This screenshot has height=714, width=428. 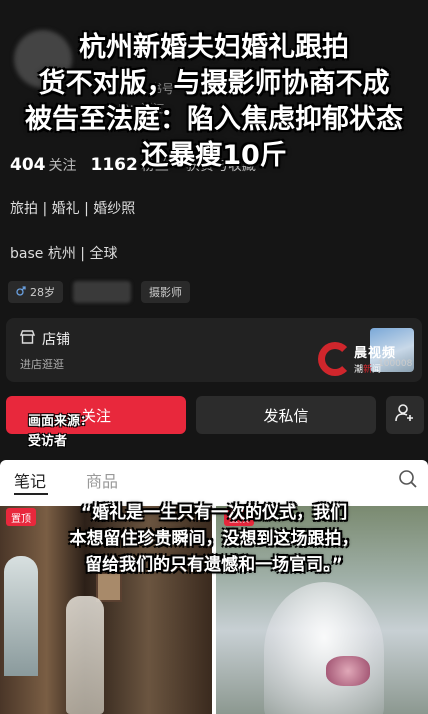 What do you see at coordinates (27, 339) in the screenshot?
I see `store-icon` at bounding box center [27, 339].